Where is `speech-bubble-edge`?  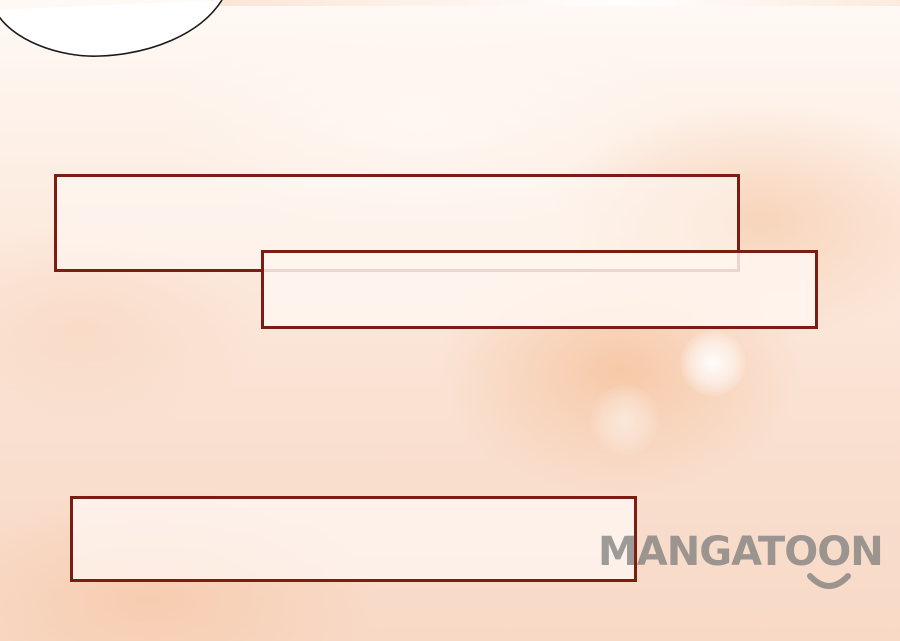 speech-bubble-edge is located at coordinates (111, 28).